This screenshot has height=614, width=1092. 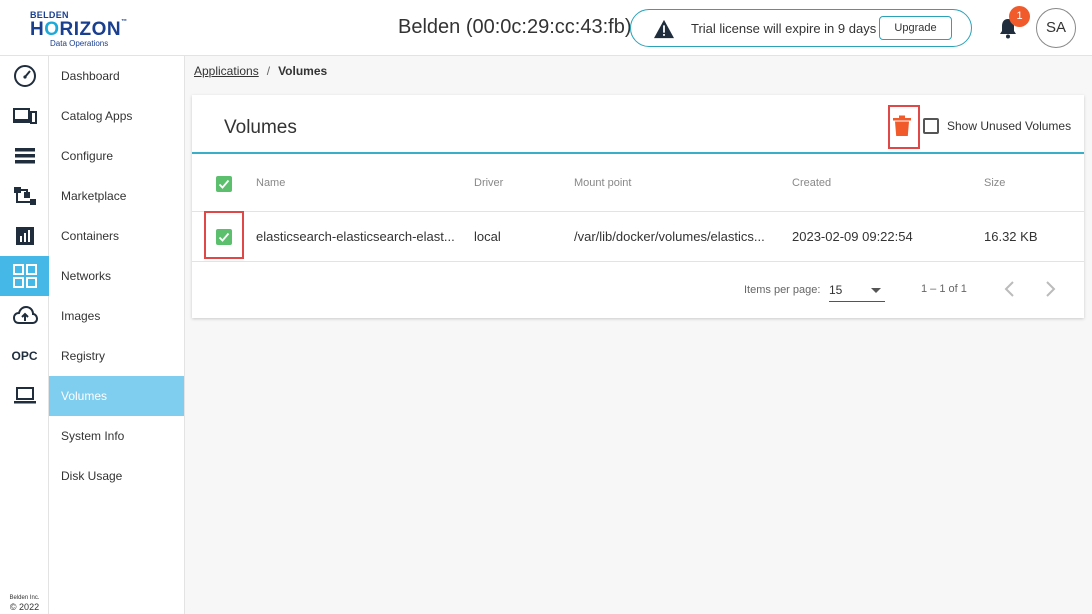 I want to click on footer-year: © 2022, so click(x=24, y=607).